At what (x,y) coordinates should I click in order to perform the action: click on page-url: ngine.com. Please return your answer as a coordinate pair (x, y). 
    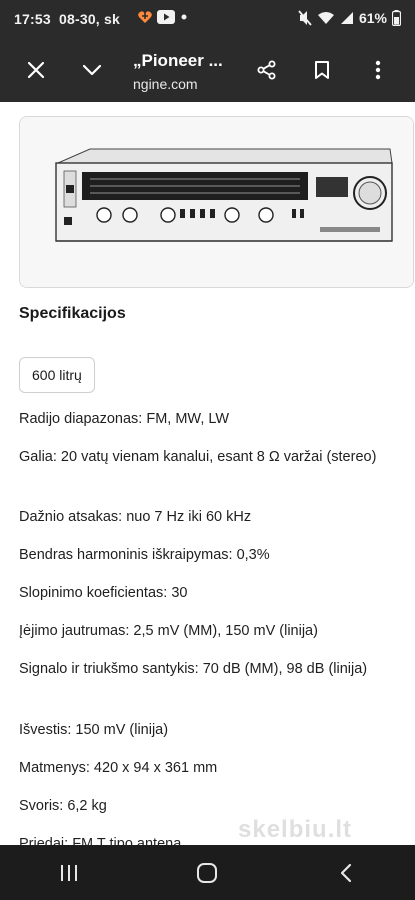
    Looking at the image, I should click on (165, 84).